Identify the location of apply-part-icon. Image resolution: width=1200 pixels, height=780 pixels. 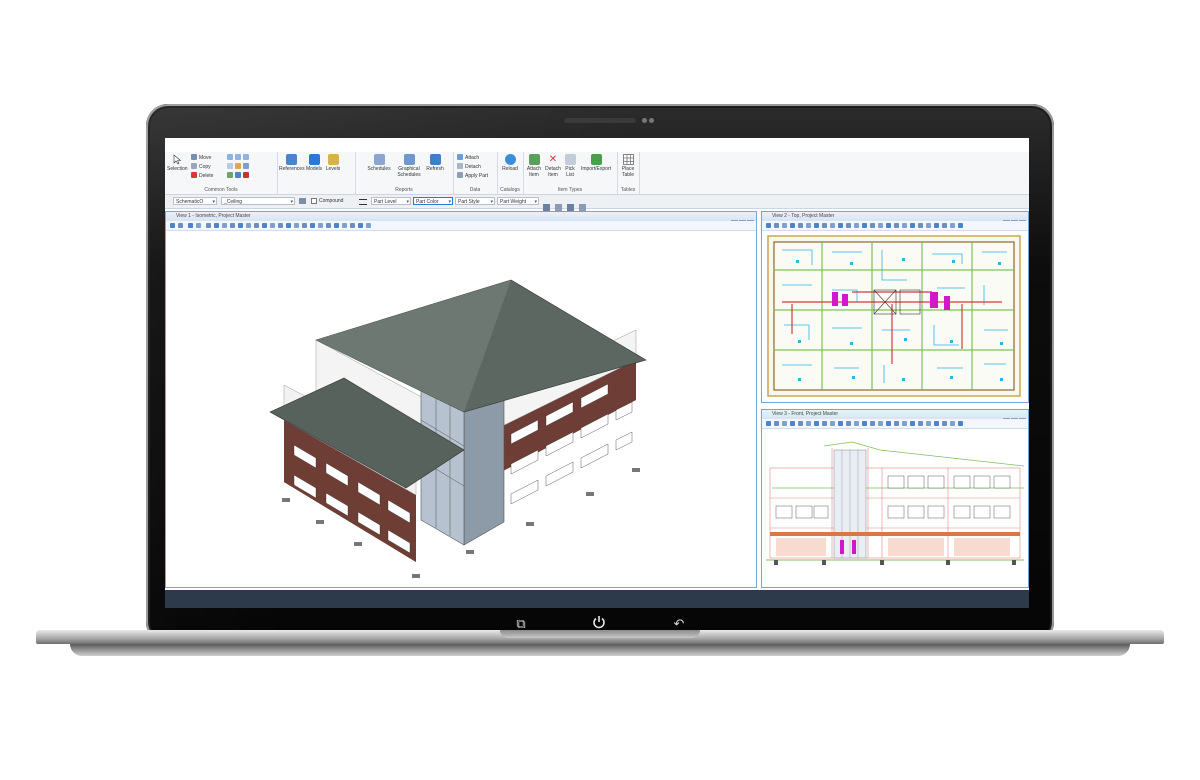
(460, 175).